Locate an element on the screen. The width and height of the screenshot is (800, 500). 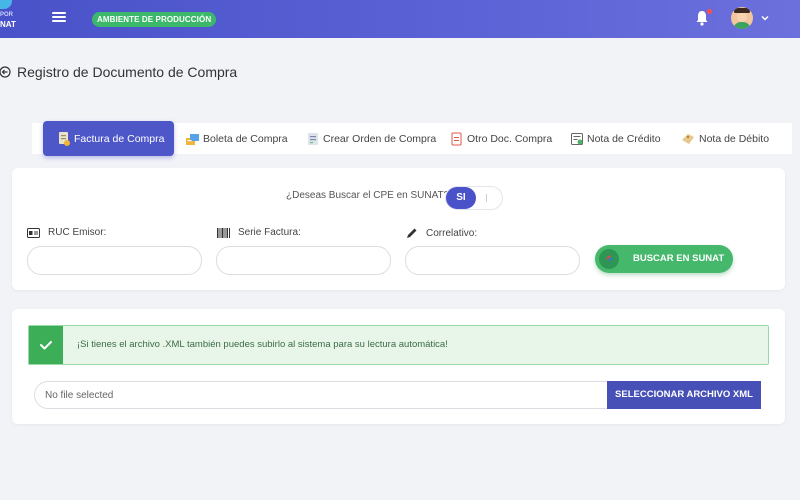
avatar is located at coordinates (742, 18).